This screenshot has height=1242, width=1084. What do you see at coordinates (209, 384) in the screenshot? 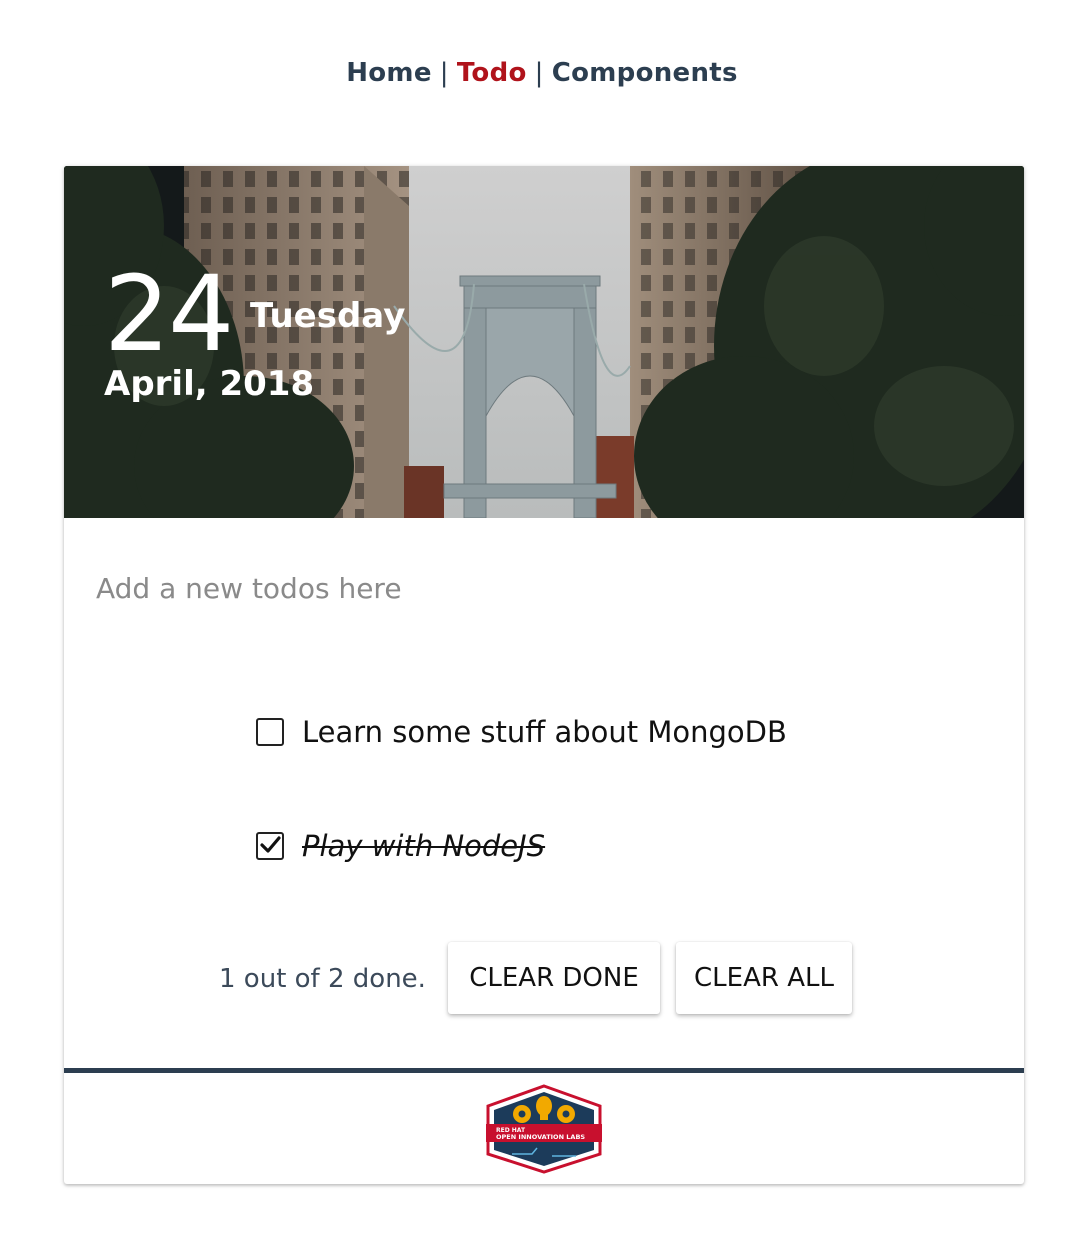
I see `date-month-year: April, 2018` at bounding box center [209, 384].